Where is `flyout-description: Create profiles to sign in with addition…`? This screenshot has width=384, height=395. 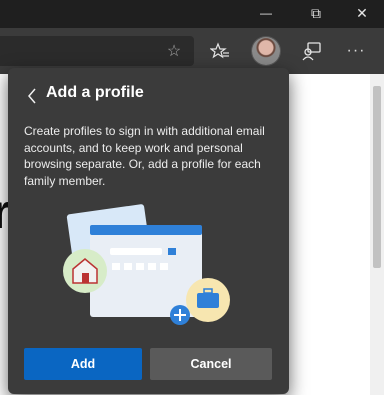 flyout-description: Create profiles to sign in with addition… is located at coordinates (144, 156).